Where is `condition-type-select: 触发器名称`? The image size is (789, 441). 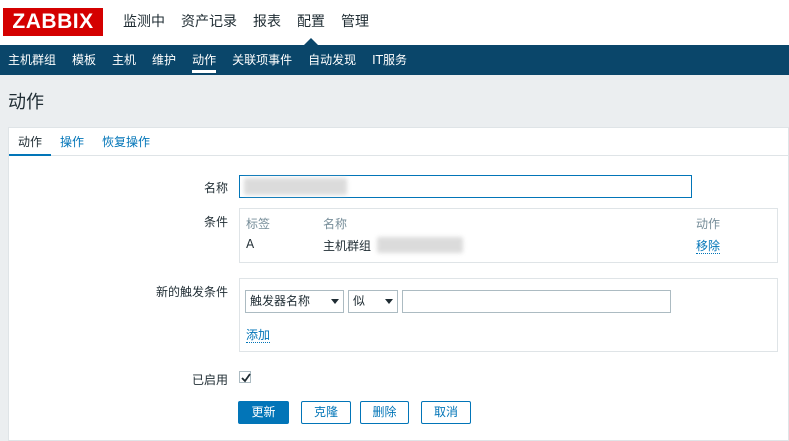
condition-type-select: 触发器名称 is located at coordinates (294, 301).